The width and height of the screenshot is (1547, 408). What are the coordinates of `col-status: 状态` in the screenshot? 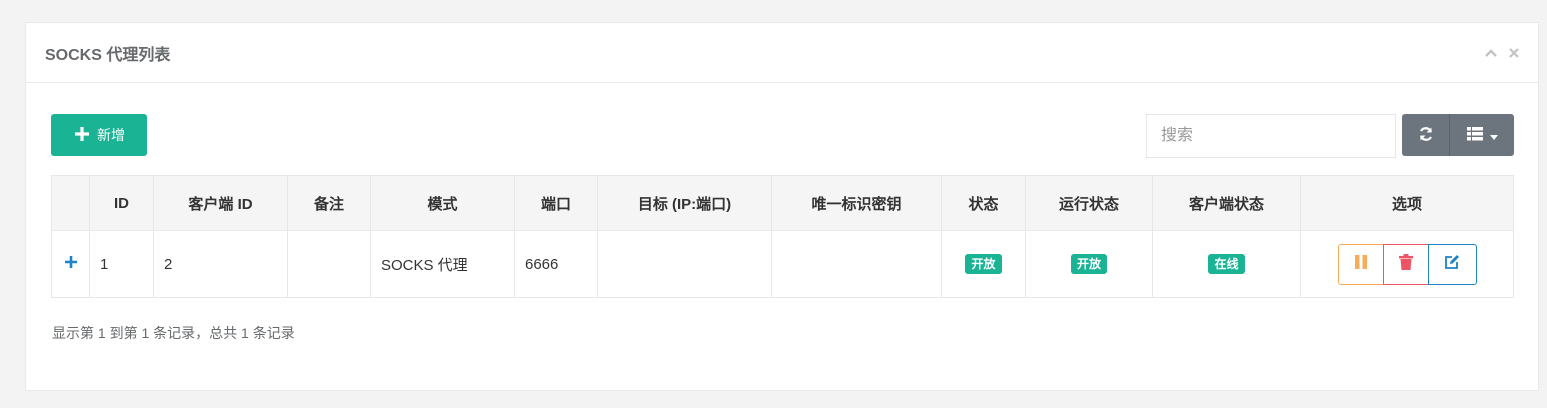 It's located at (983, 203).